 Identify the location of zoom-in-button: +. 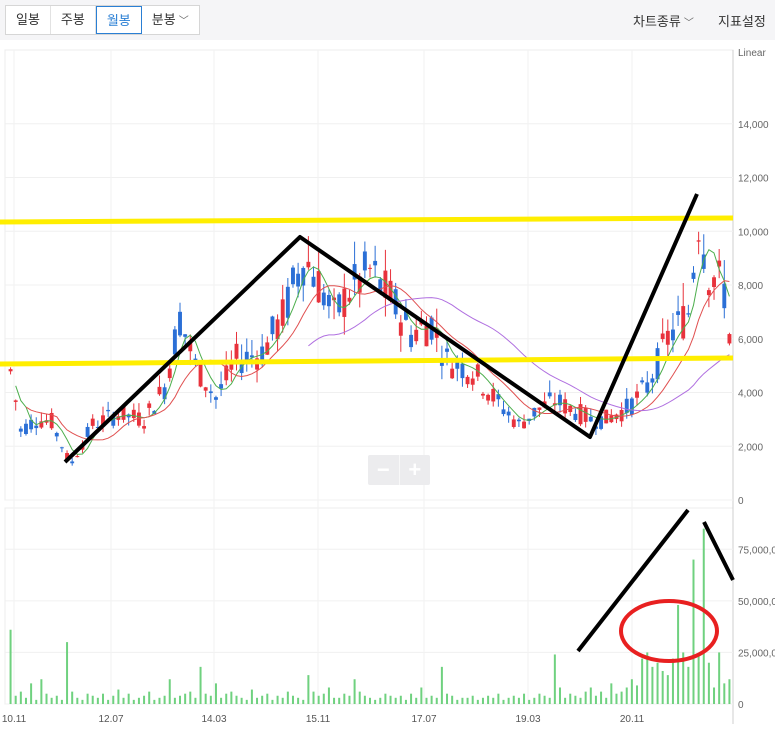
(415, 470).